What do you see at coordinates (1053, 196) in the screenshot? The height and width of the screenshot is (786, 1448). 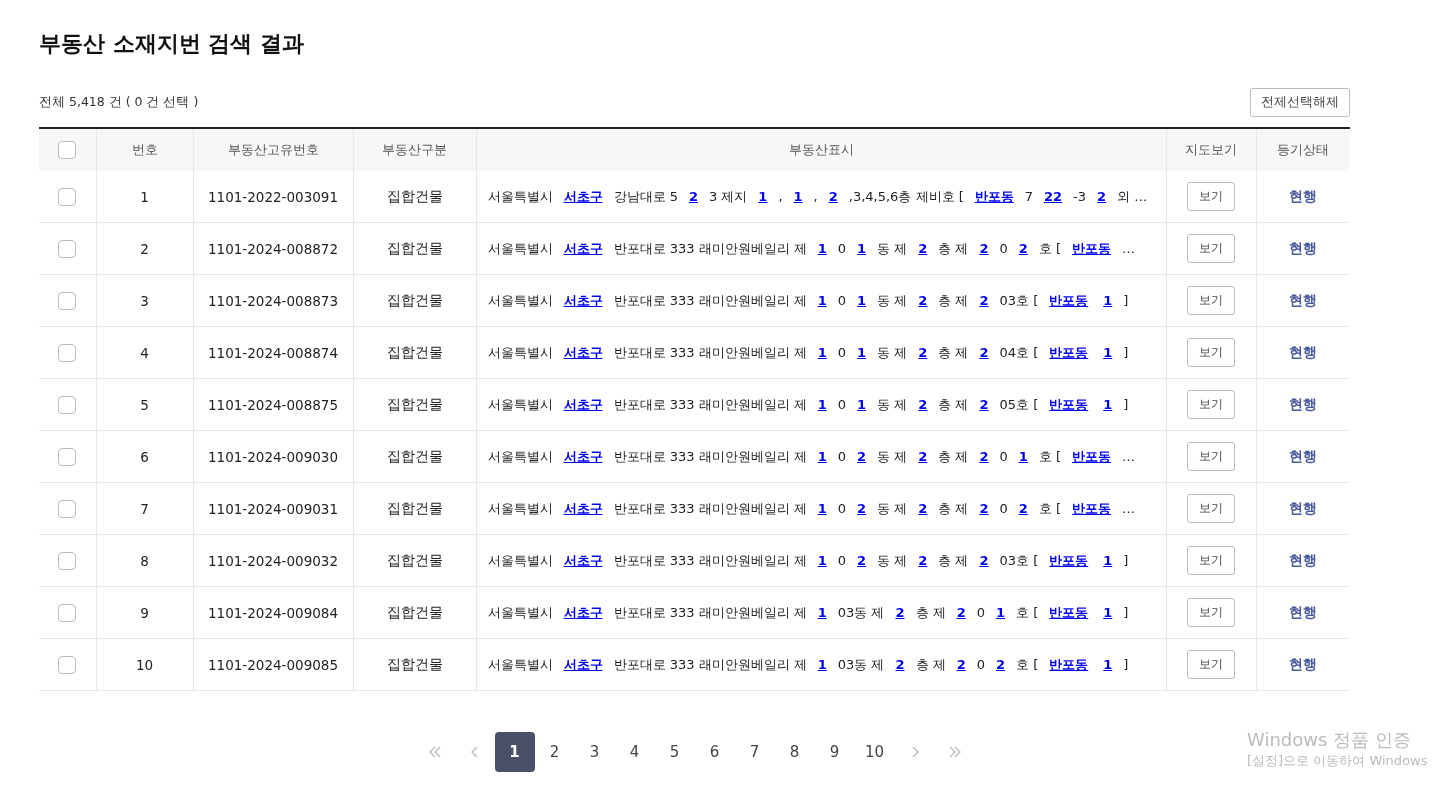 I see `address-link: 22` at bounding box center [1053, 196].